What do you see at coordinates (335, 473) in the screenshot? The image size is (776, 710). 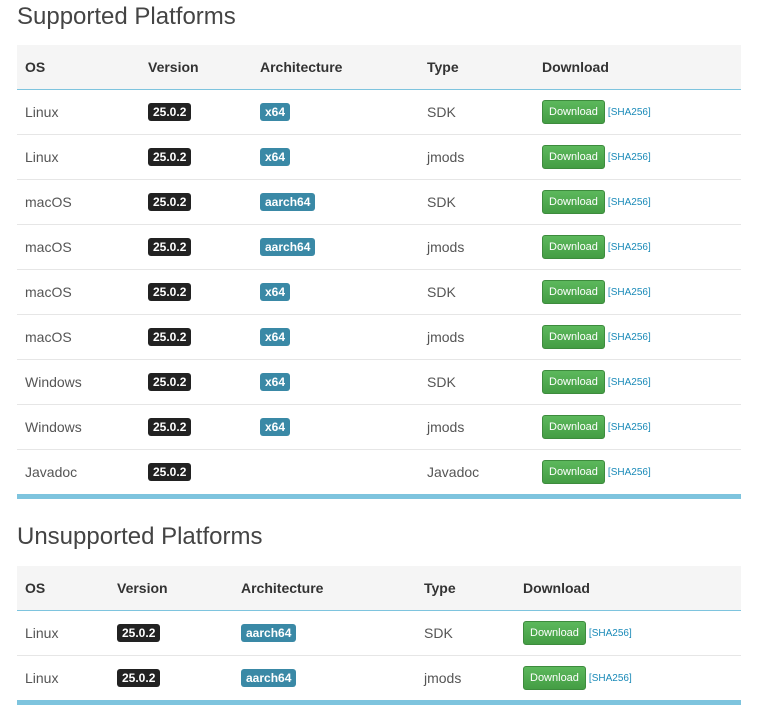 I see `architecture-cell` at bounding box center [335, 473].